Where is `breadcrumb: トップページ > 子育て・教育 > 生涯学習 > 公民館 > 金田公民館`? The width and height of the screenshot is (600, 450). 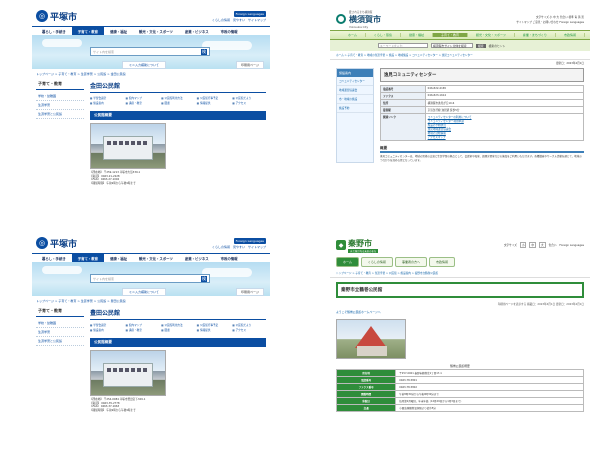 breadcrumb: トップページ > 子育て・教育 > 生涯学習 > 公民館 > 金田公民館 is located at coordinates (151, 74).